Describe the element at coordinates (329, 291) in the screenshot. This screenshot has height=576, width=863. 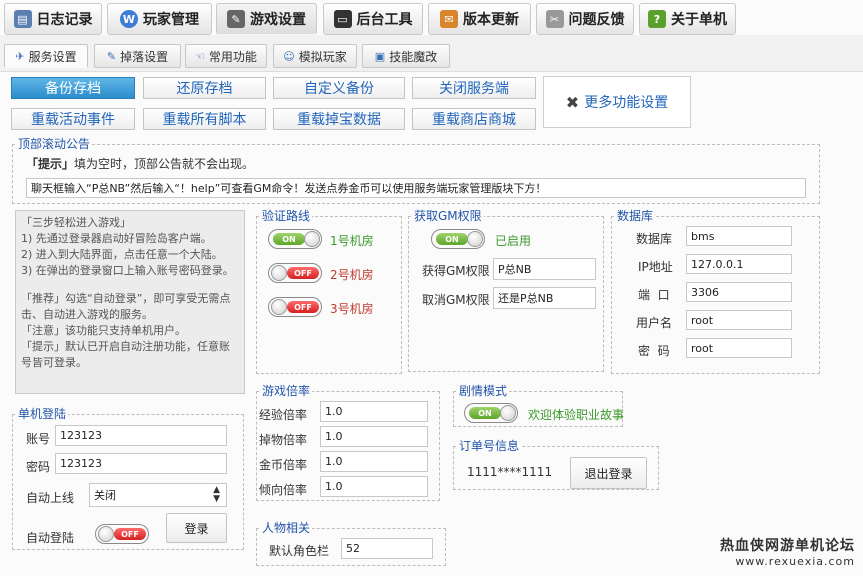
I see `routes-panel: 验证路线 ON 1号机房 OFF 2号机房 OFF 3号机房` at that location.